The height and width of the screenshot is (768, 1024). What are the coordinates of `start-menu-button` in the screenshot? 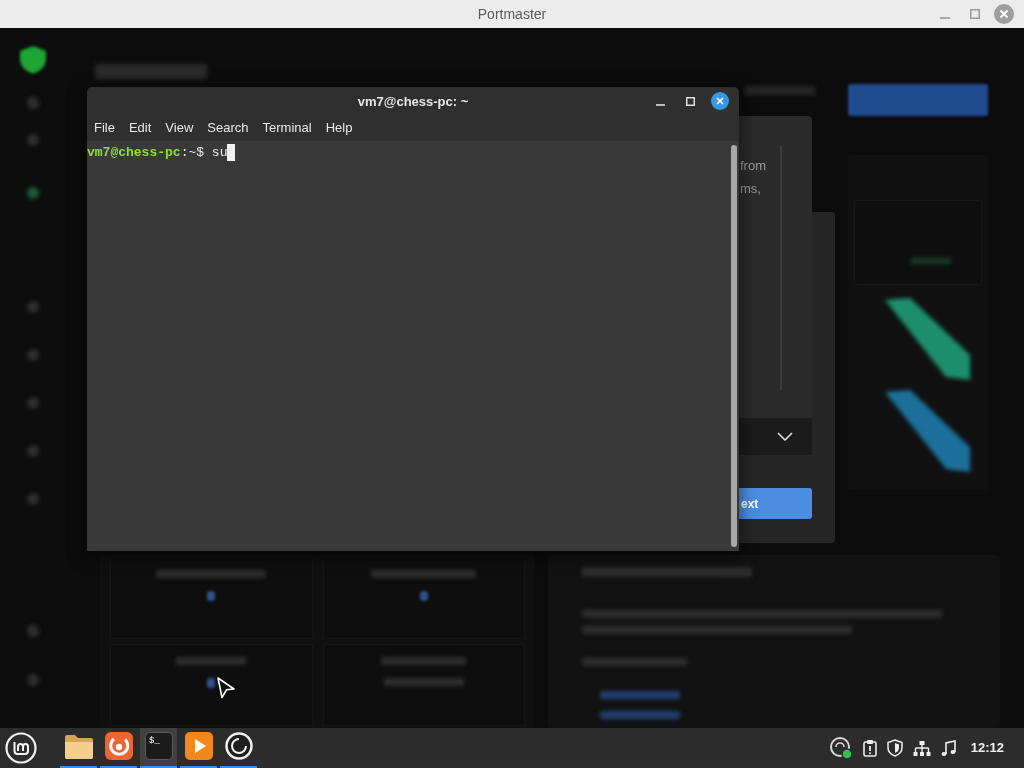 It's located at (21, 748).